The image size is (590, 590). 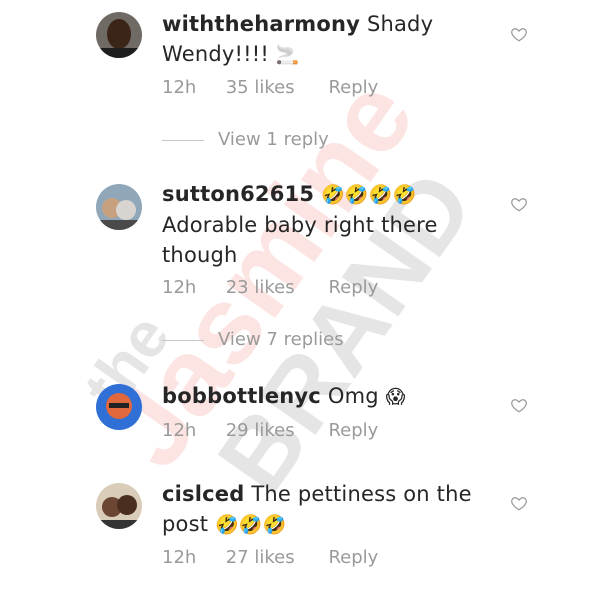 I want to click on comment-meta: 12h 35 likes Reply, so click(x=270, y=87).